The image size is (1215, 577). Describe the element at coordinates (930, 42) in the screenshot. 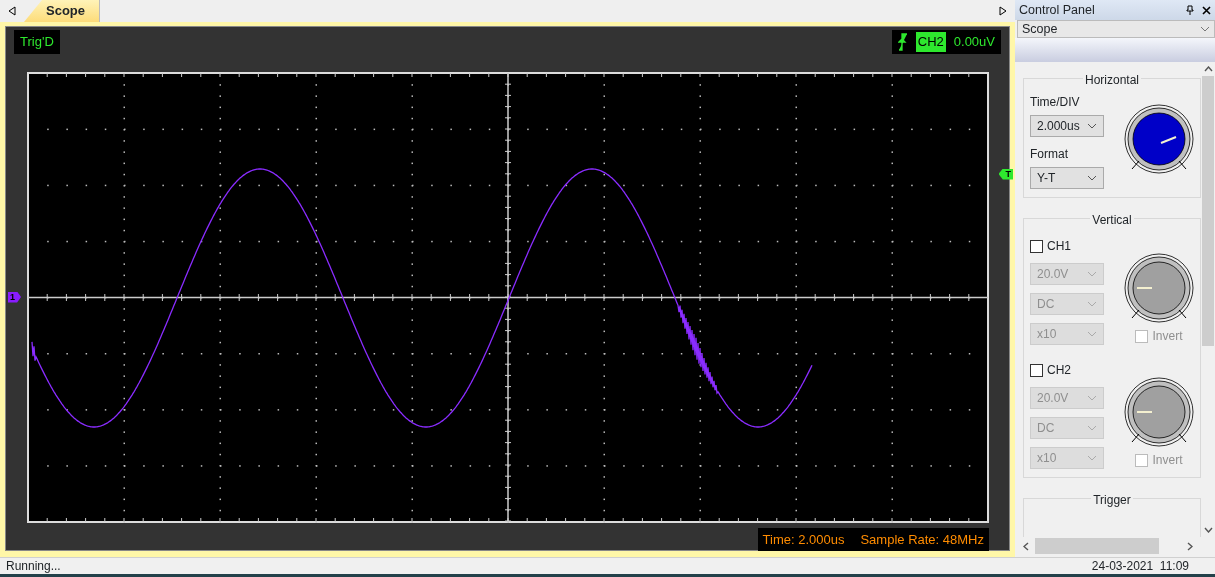

I see `trigger-channel: CH2` at that location.